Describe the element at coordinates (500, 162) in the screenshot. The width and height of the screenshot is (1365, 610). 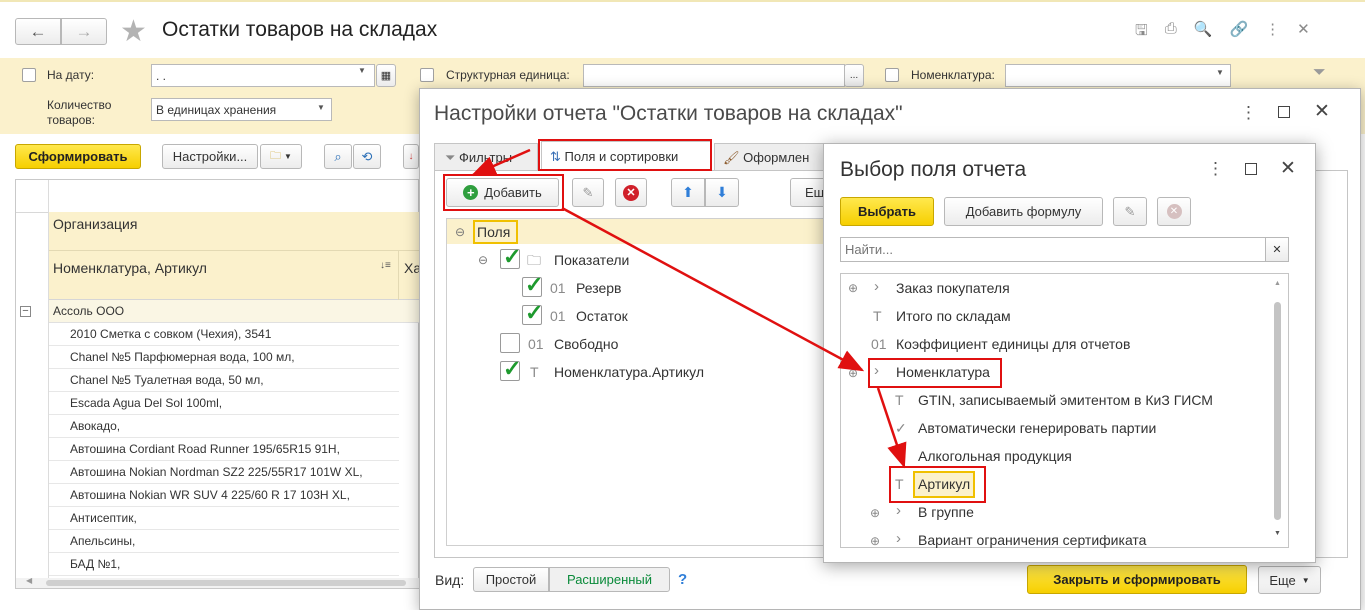
I see `arrow-to-add` at that location.